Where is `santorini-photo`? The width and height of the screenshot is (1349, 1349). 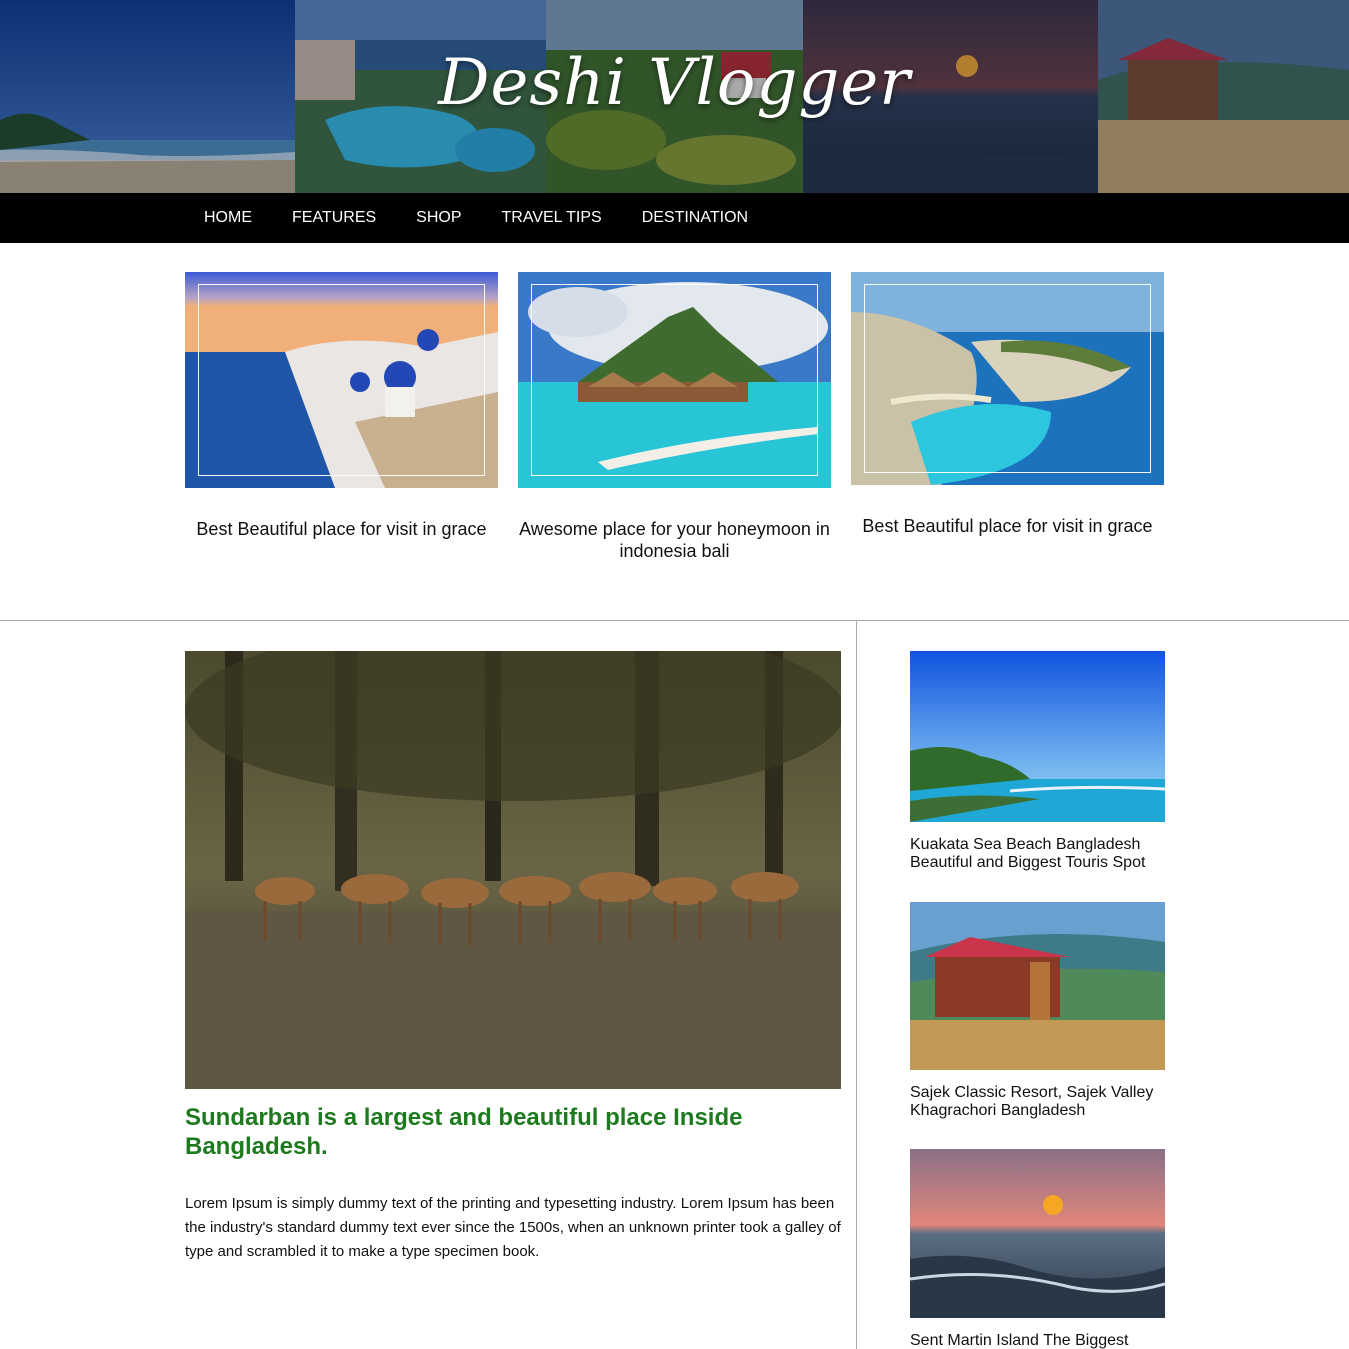 santorini-photo is located at coordinates (341, 380).